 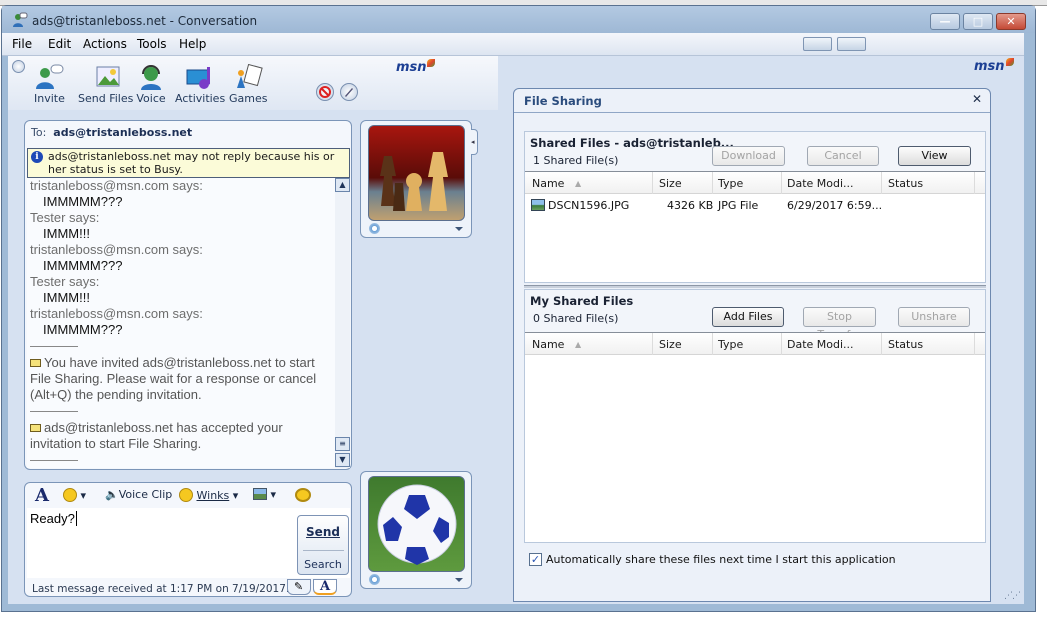 What do you see at coordinates (349, 92) in the screenshot?
I see `background-button` at bounding box center [349, 92].